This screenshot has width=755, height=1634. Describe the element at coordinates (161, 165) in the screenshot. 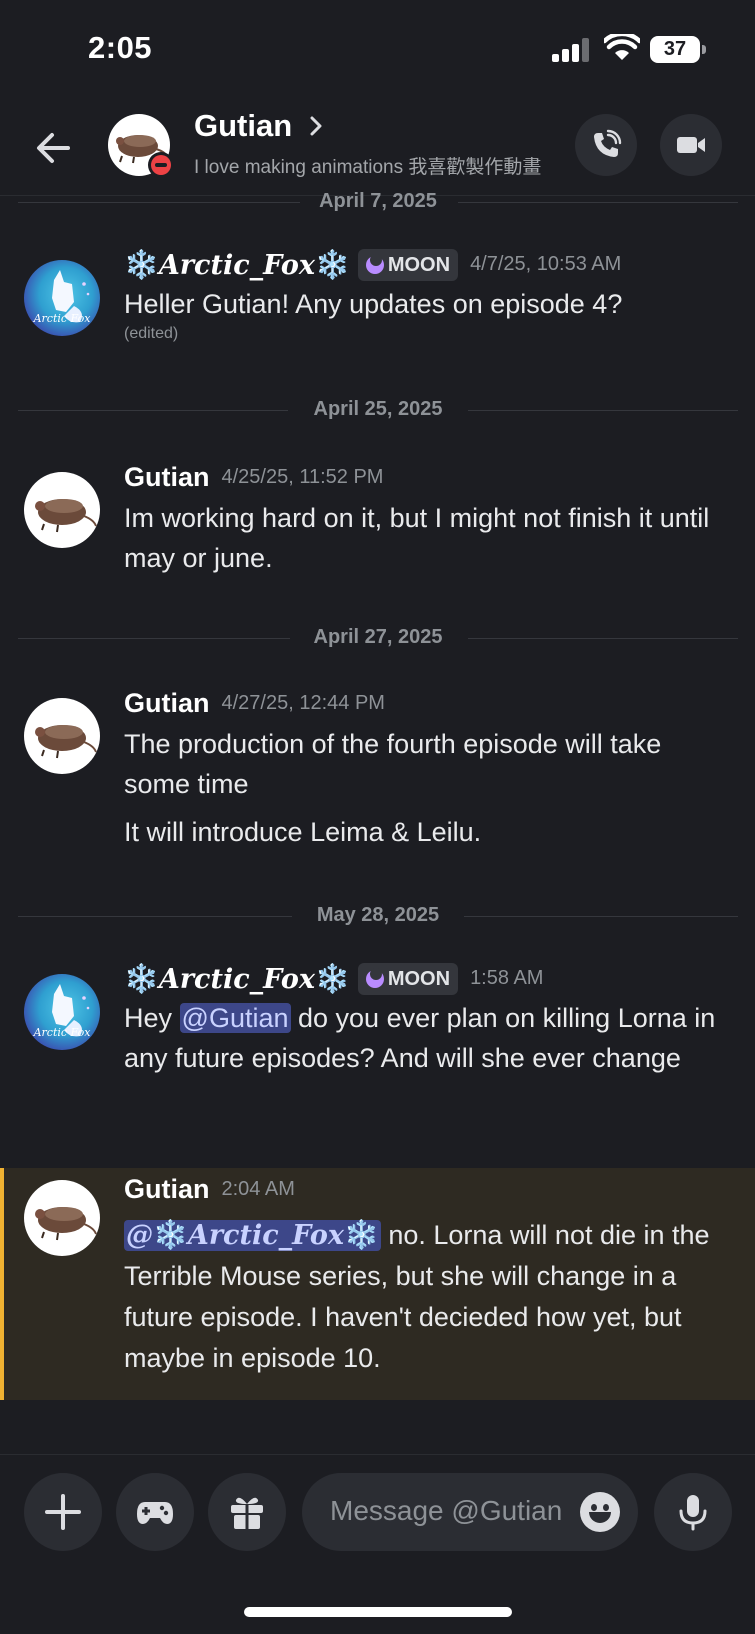

I see `do-not-disturb-icon` at that location.